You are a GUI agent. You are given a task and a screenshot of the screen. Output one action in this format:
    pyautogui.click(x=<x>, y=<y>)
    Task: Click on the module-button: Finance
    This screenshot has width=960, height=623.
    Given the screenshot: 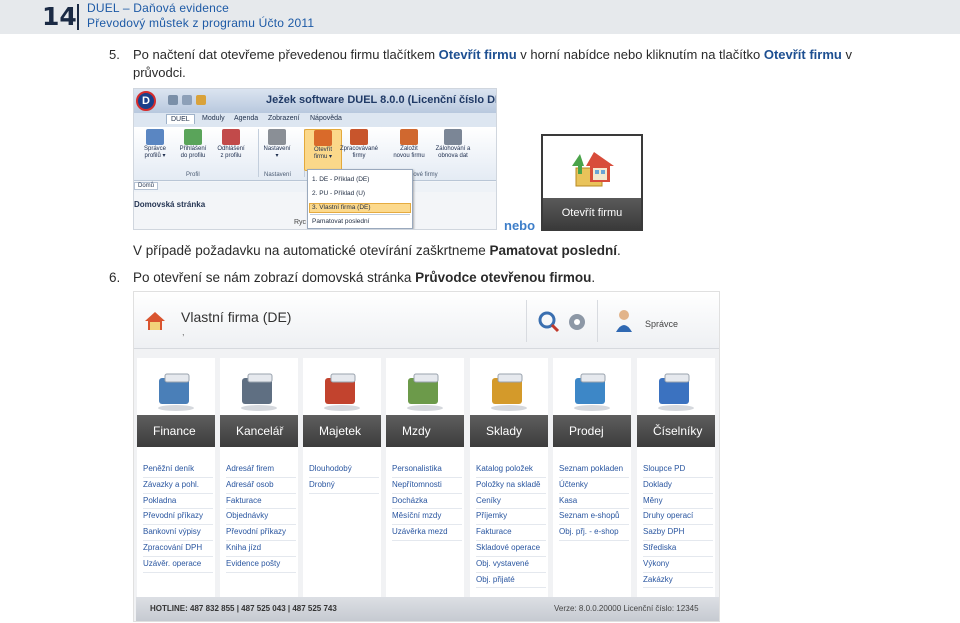 What is the action you would take?
    pyautogui.click(x=176, y=431)
    